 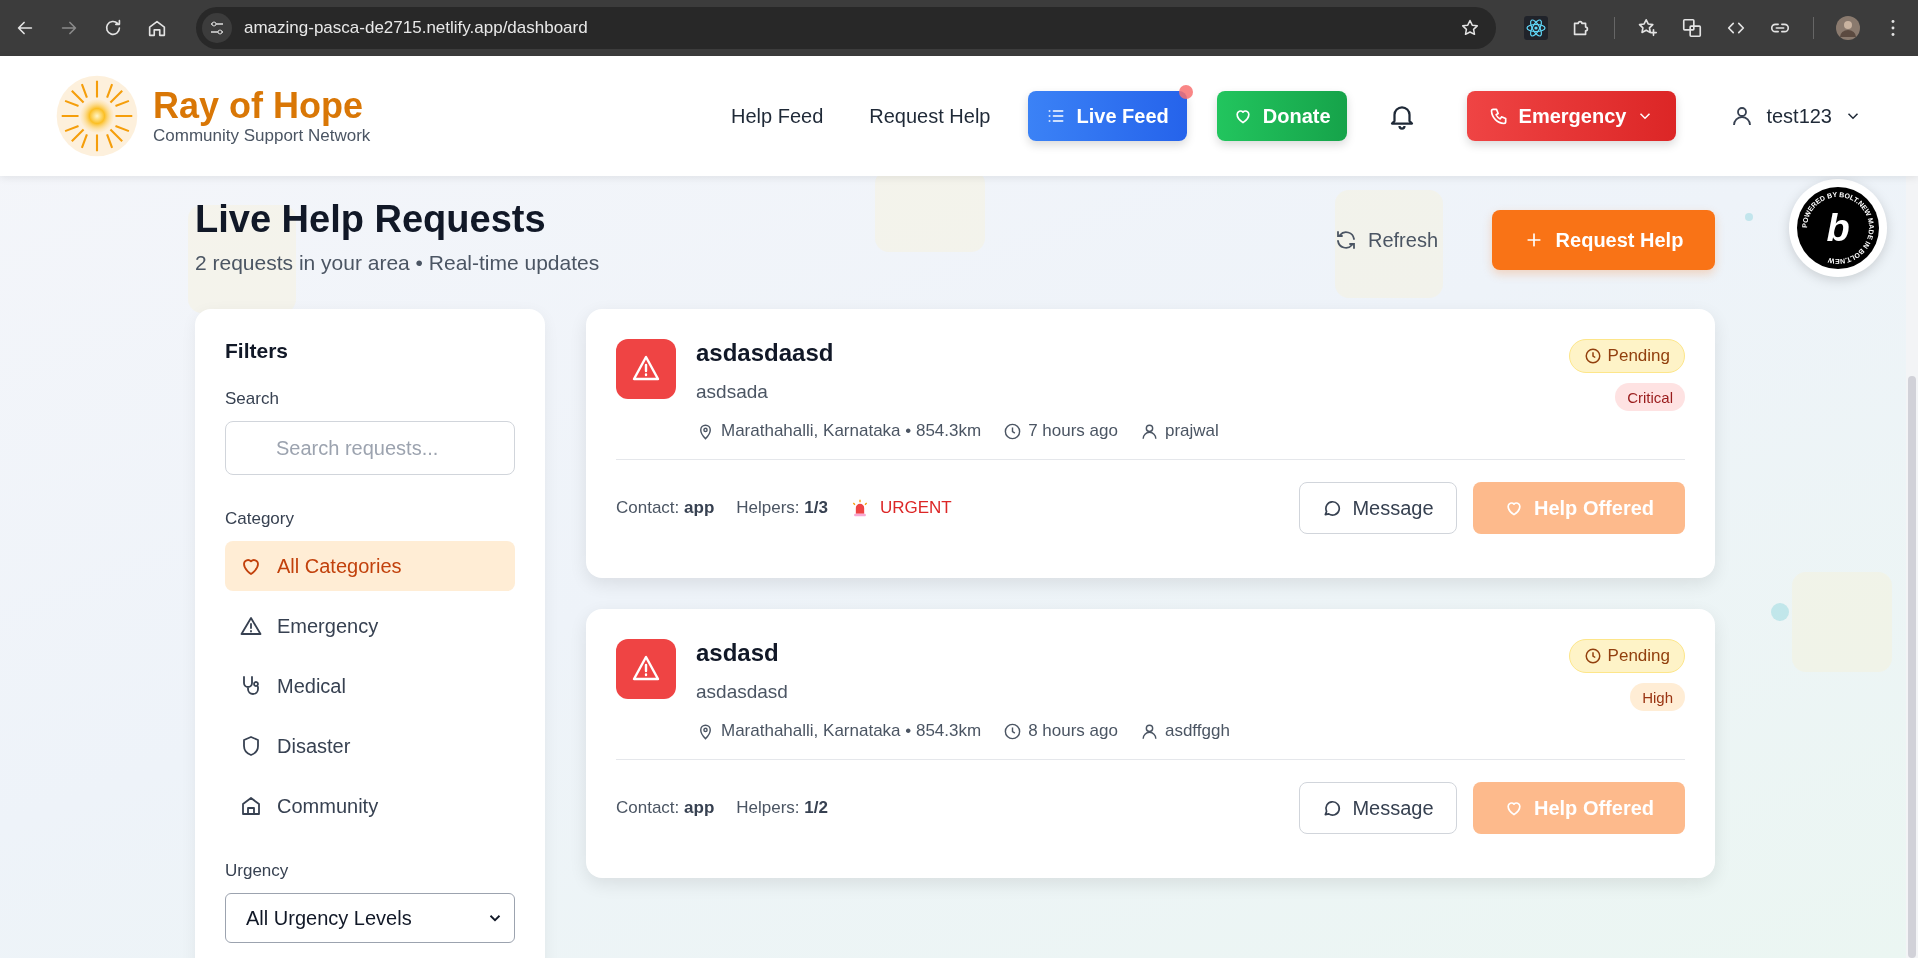 What do you see at coordinates (738, 653) in the screenshot?
I see `request-title: asdasd` at bounding box center [738, 653].